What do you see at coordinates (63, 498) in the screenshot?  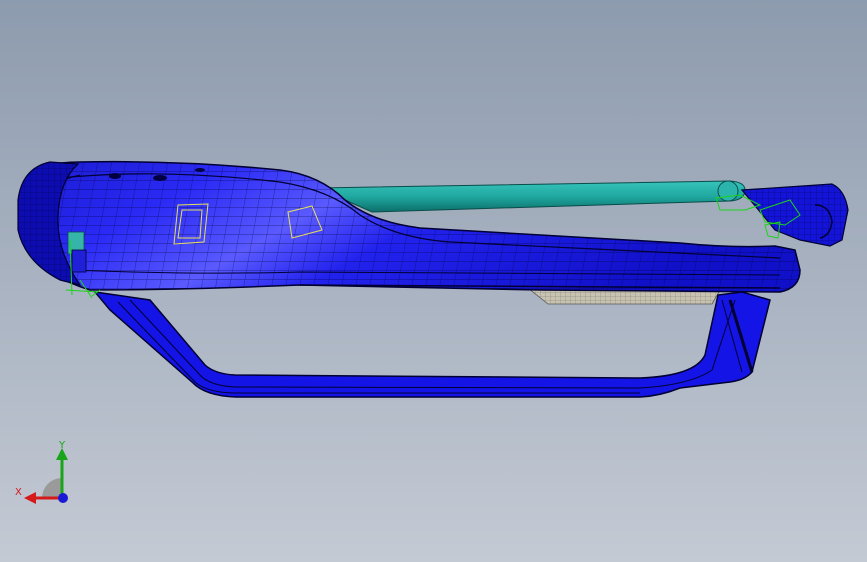 I see `z-axis-dot` at bounding box center [63, 498].